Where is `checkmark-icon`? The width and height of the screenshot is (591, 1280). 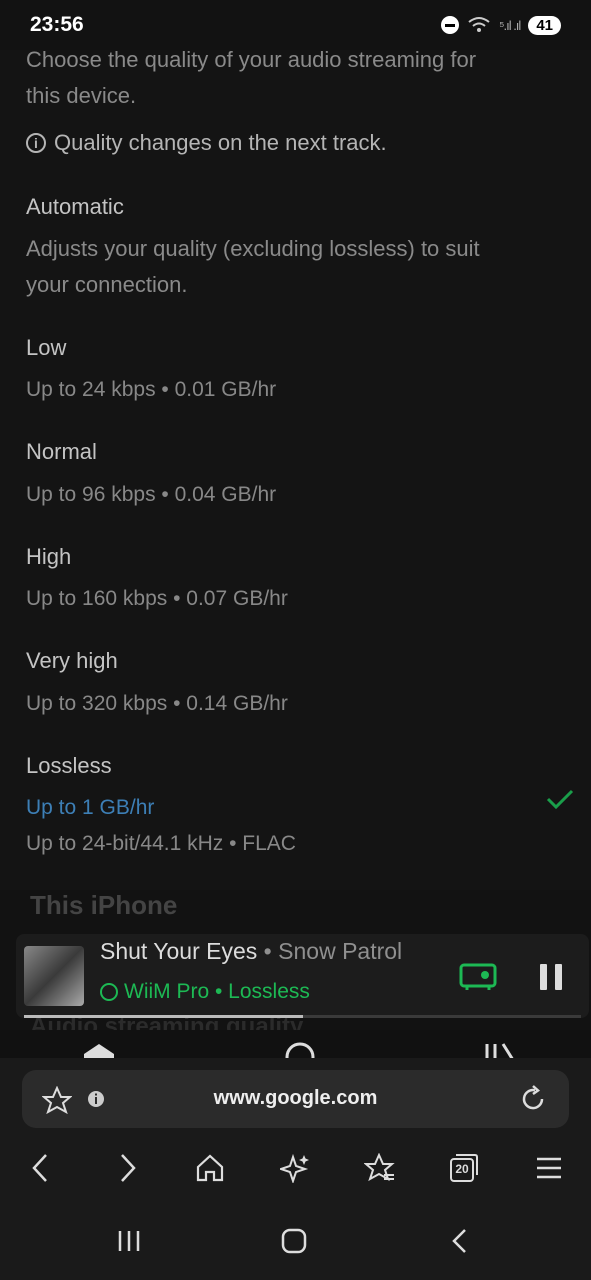
checkmark-icon is located at coordinates (560, 799).